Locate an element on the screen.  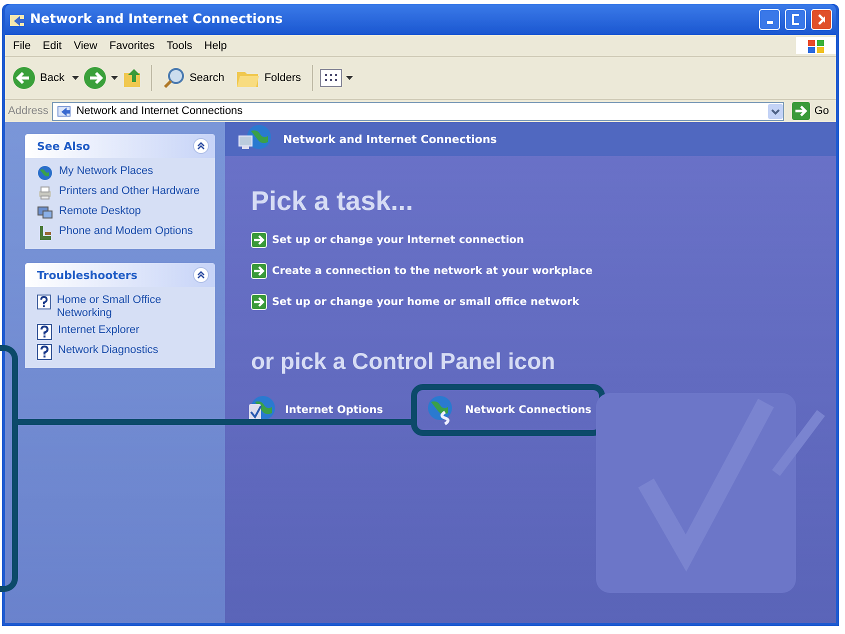
control-panel-label: Network Connections is located at coordinates (528, 410).